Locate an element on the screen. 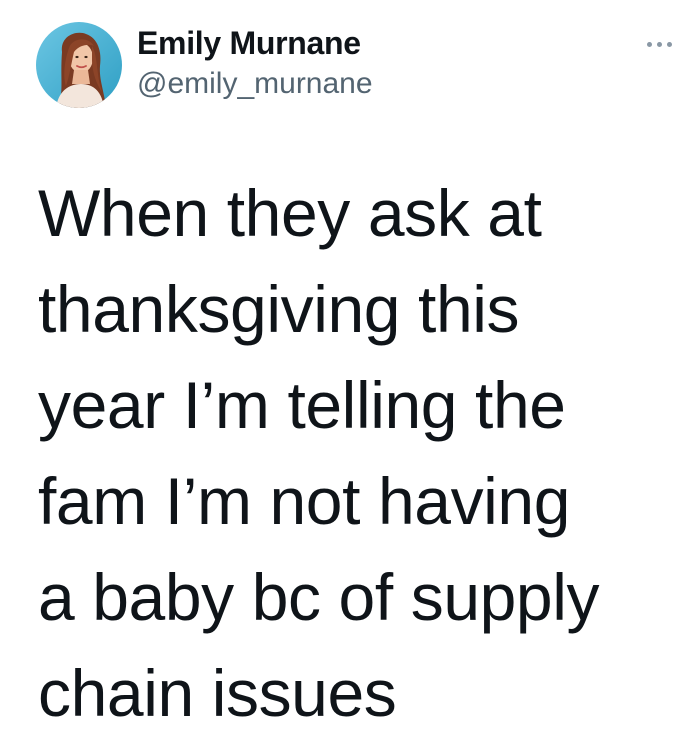  tweet-header: Emily Murnane @emily_murnane is located at coordinates (356, 67).